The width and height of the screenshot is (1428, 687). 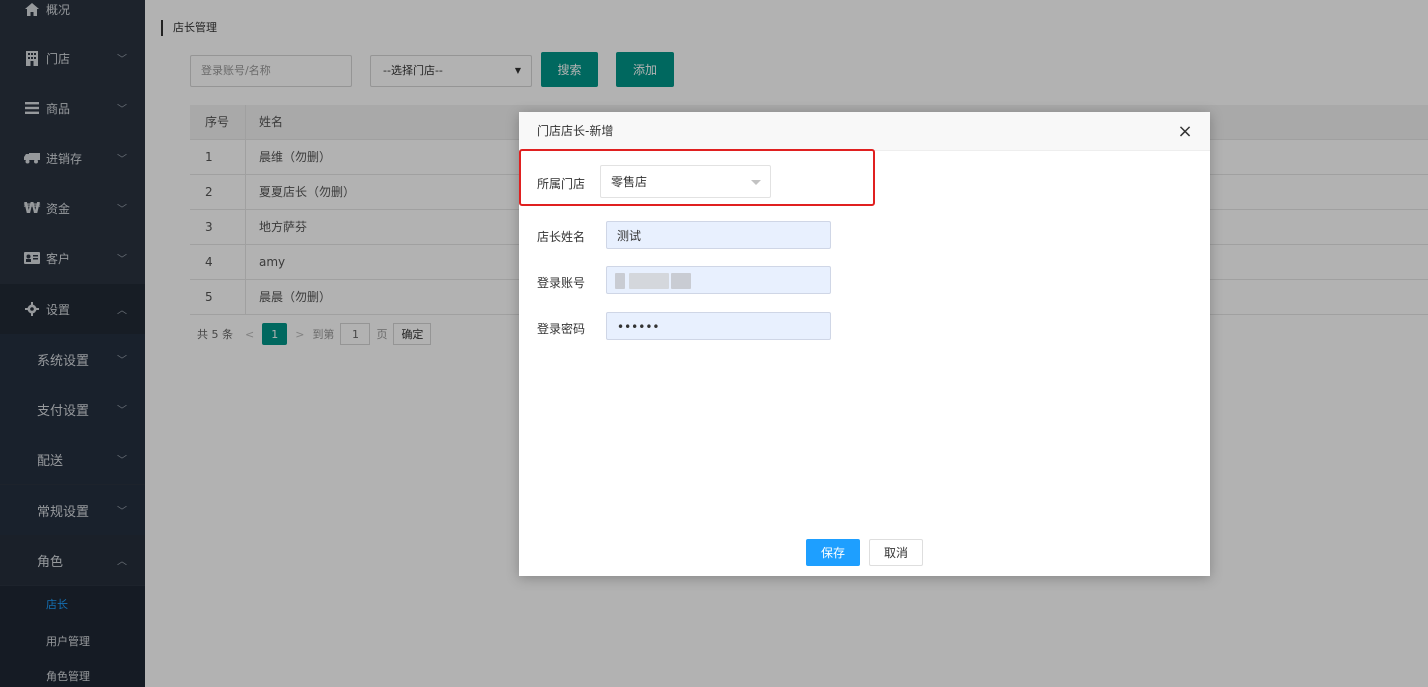 I want to click on login-account-input, so click(x=718, y=280).